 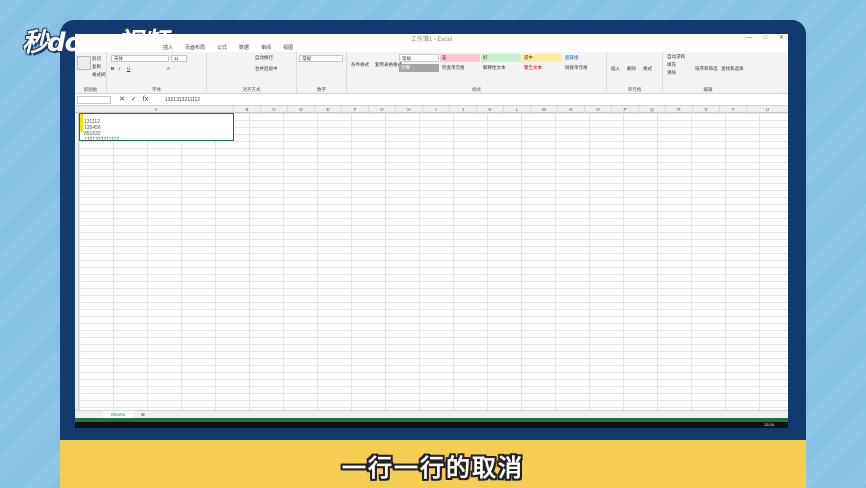 What do you see at coordinates (781, 38) in the screenshot?
I see `close-button: ✕` at bounding box center [781, 38].